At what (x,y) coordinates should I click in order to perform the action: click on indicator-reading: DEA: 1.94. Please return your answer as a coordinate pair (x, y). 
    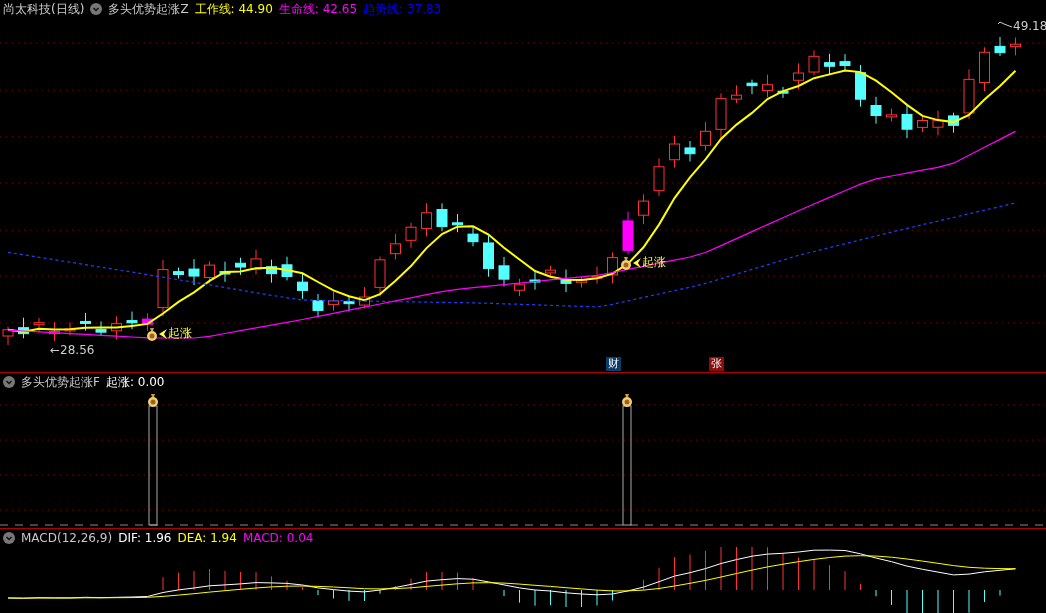
    Looking at the image, I should click on (207, 538).